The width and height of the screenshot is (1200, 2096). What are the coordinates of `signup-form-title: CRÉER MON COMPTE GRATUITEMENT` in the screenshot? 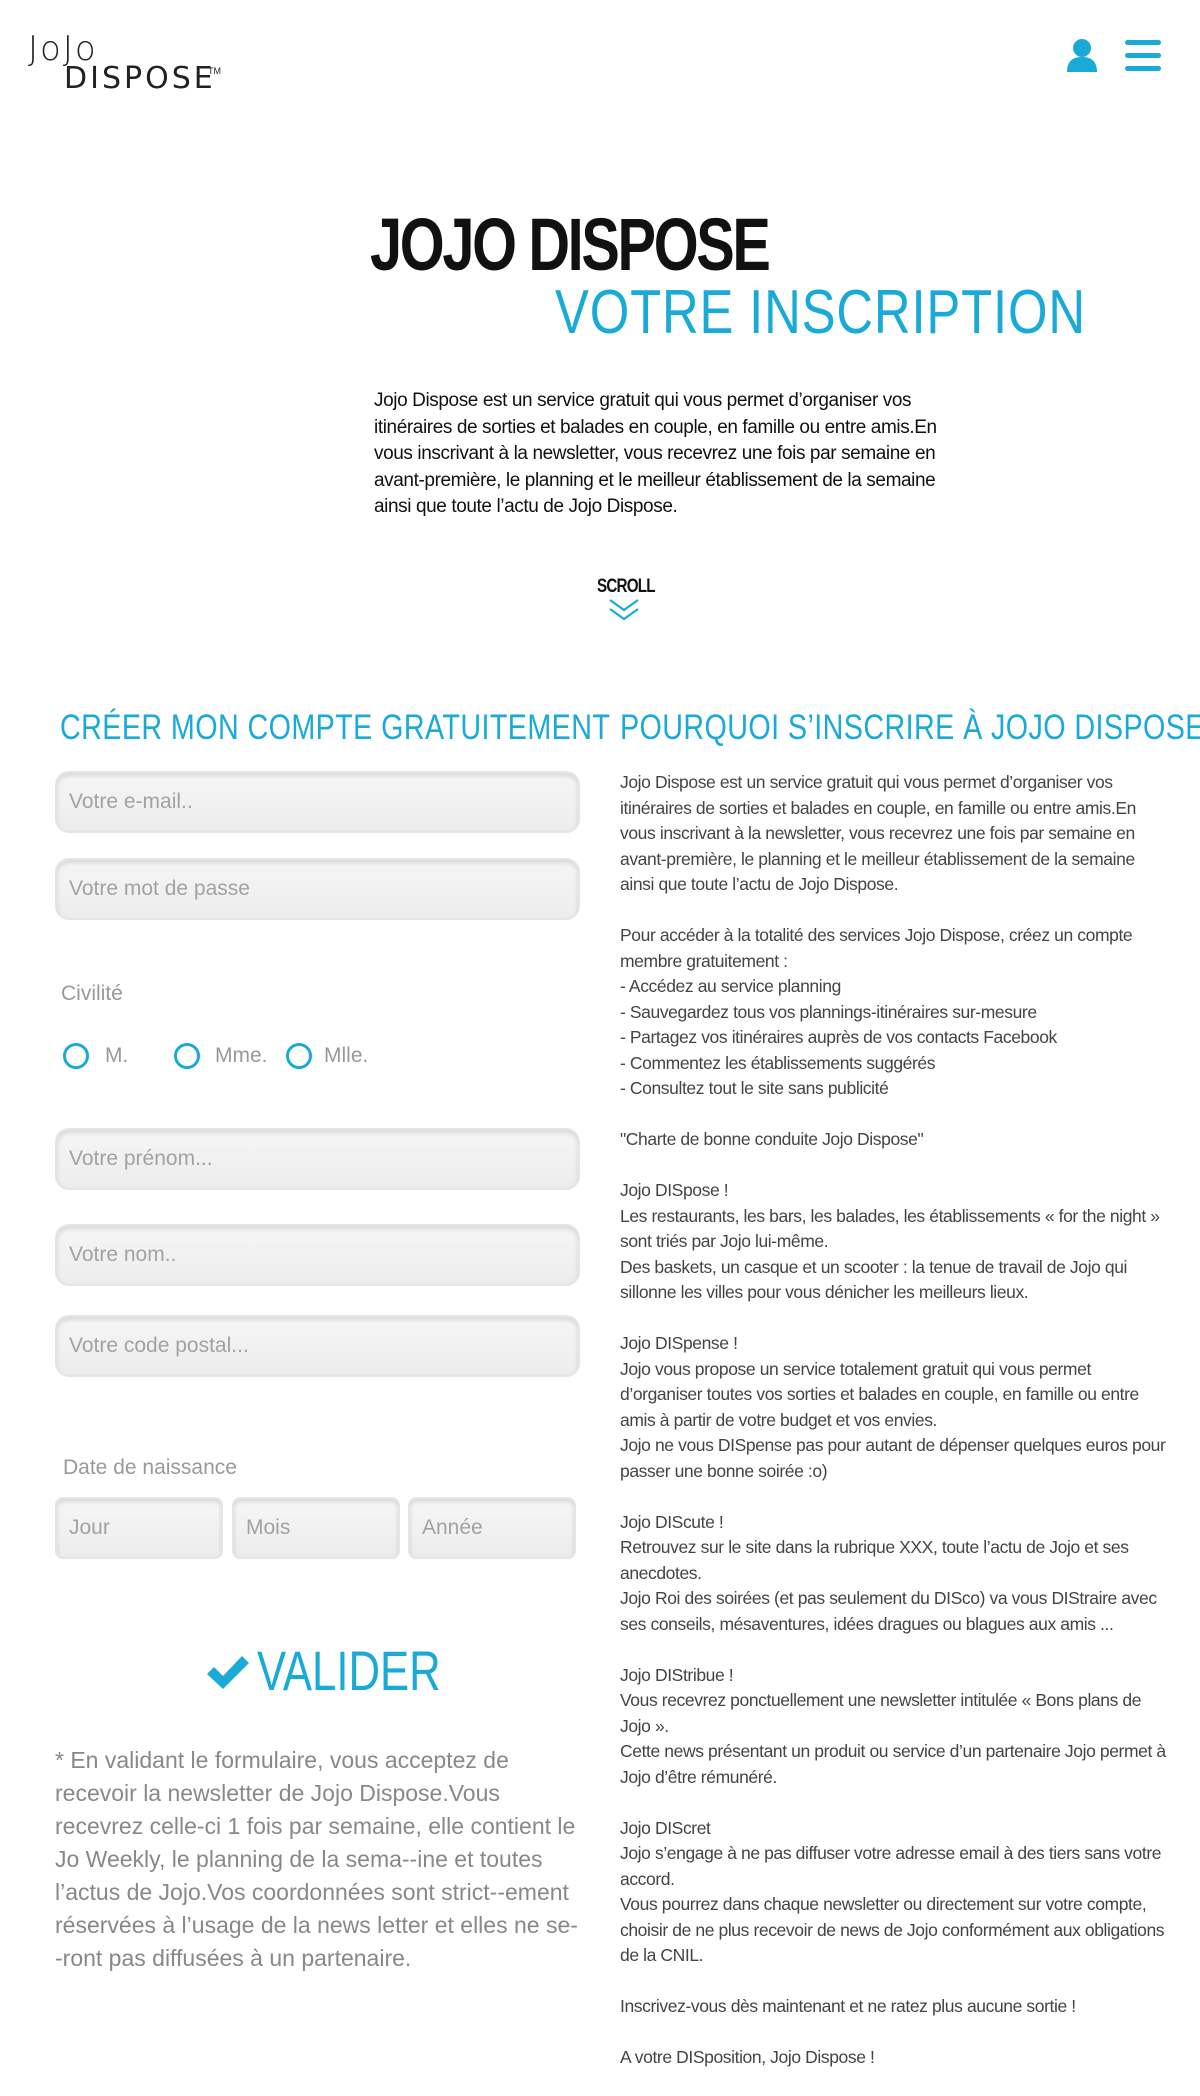 It's located at (335, 727).